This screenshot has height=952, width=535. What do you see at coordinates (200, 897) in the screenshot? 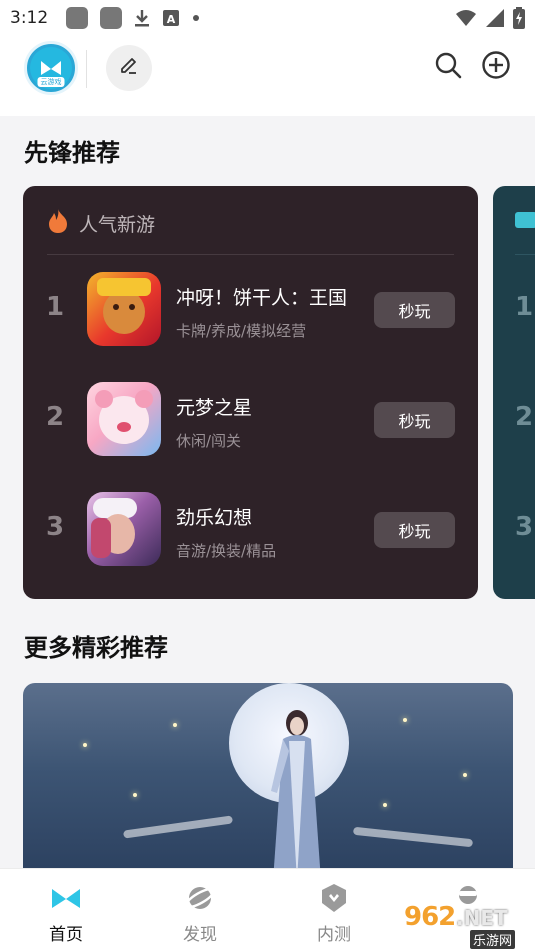
I see `planet-icon` at bounding box center [200, 897].